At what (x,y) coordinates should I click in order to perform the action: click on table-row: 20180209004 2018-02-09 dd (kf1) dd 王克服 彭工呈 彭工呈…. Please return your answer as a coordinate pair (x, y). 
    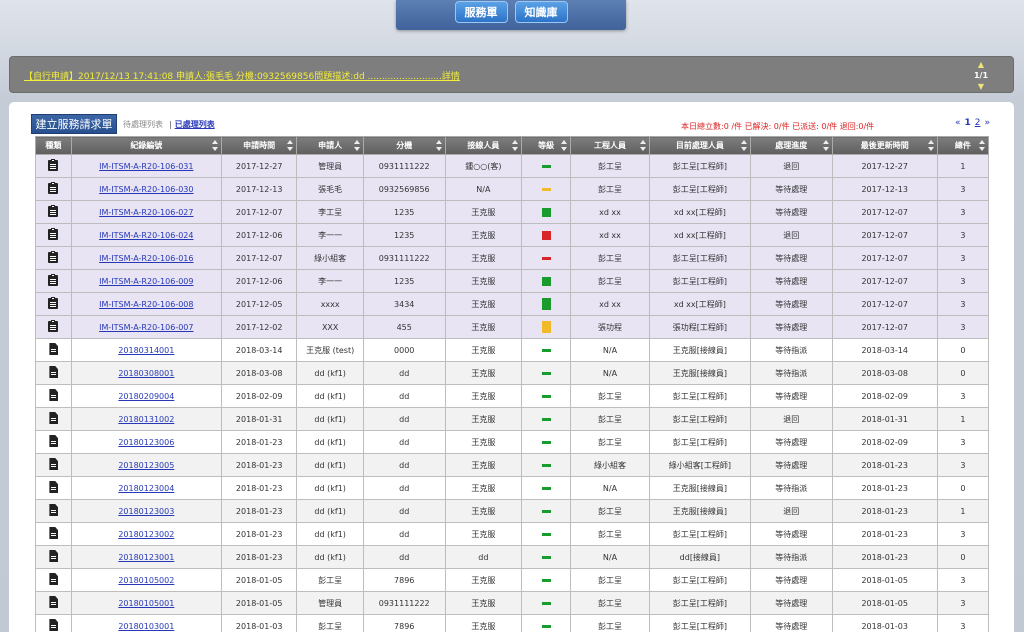
    Looking at the image, I should click on (512, 396).